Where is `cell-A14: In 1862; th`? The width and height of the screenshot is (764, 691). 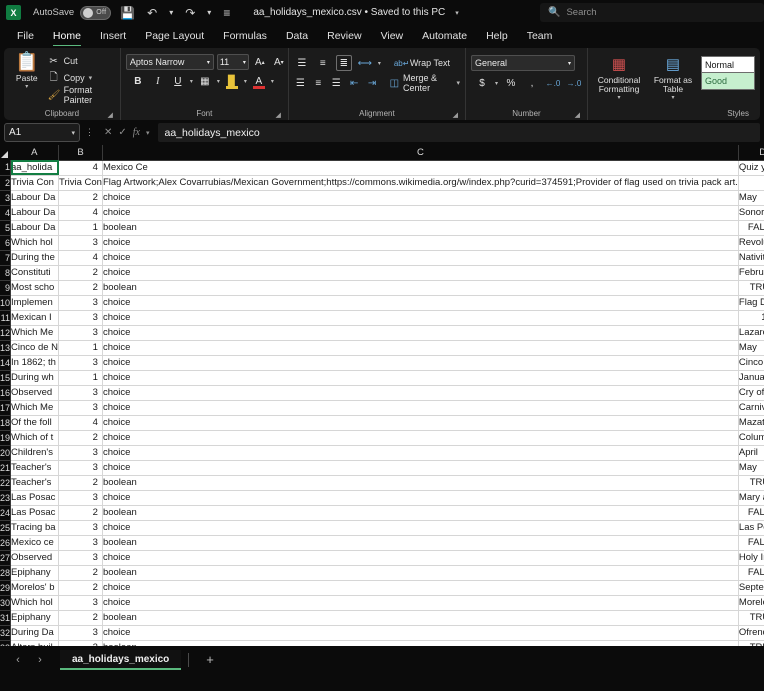
cell-A14: In 1862; th is located at coordinates (35, 363).